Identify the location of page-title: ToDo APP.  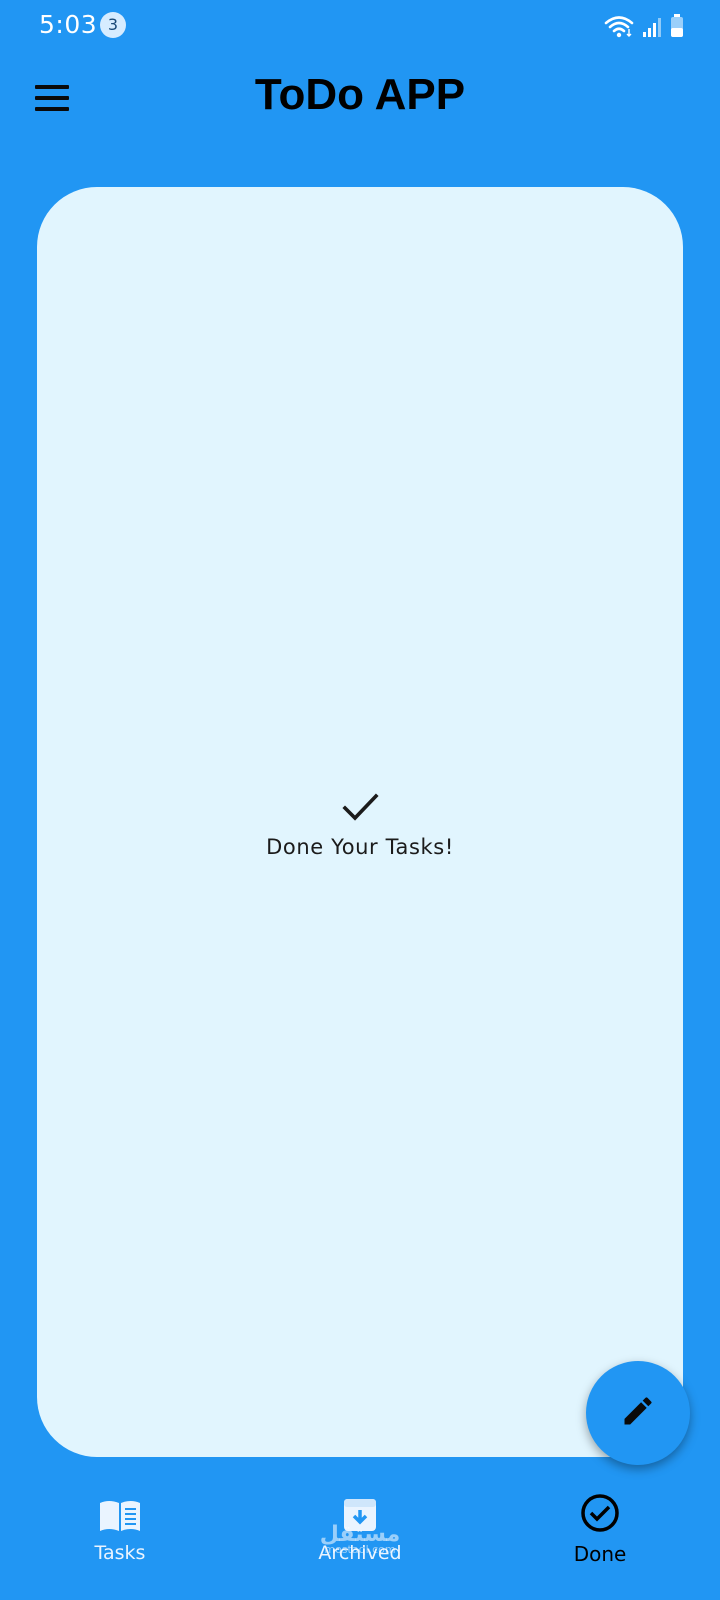
(360, 94).